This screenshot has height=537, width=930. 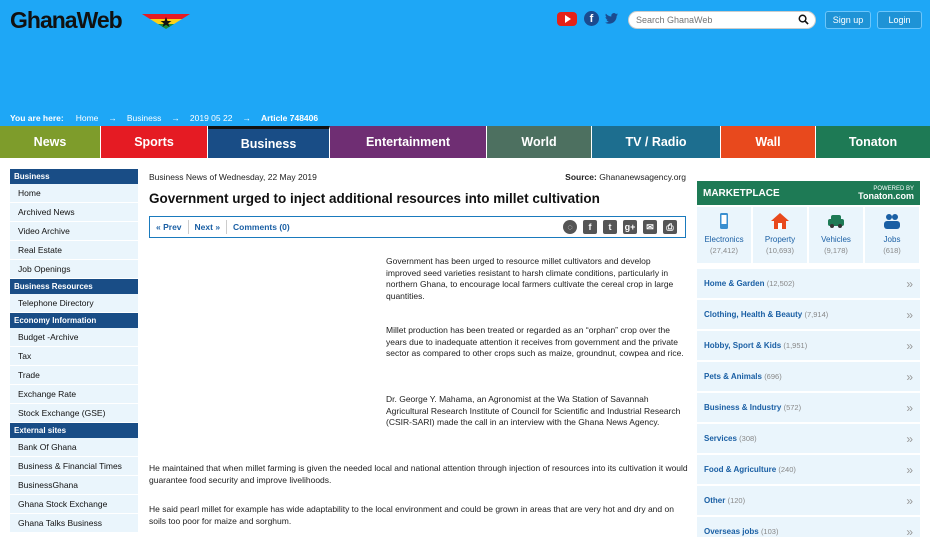 I want to click on search-box, so click(x=722, y=20).